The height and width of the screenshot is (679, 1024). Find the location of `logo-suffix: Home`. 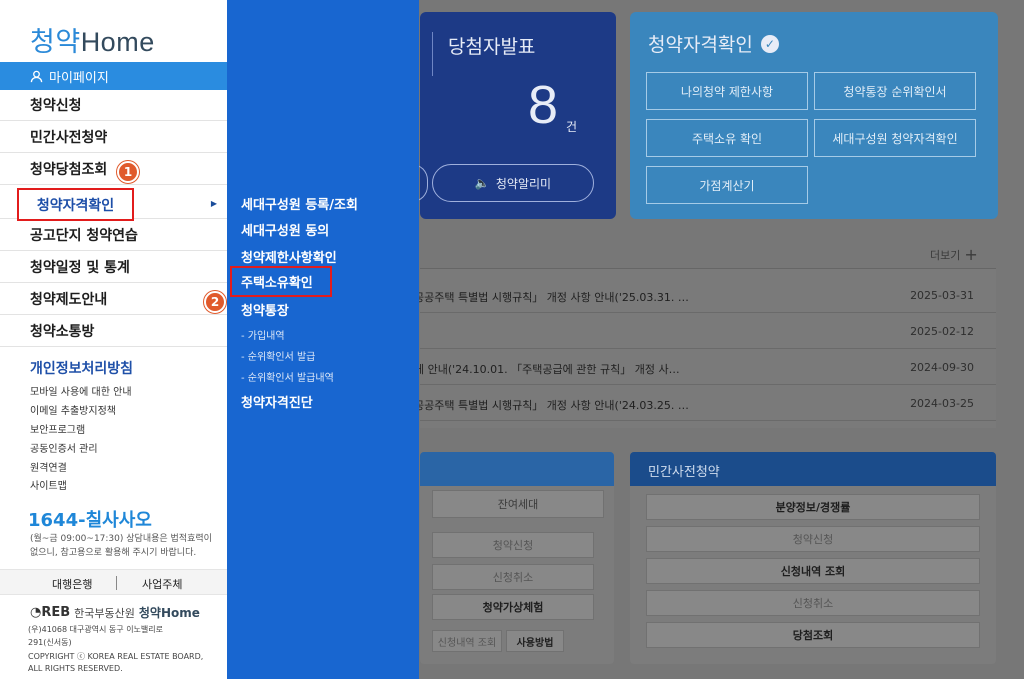

logo-suffix: Home is located at coordinates (117, 42).